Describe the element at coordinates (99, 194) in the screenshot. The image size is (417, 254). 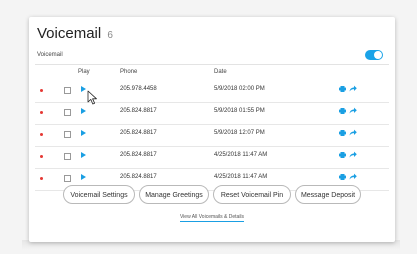
I see `voicemail-settings-button: Voicemail Settings` at that location.